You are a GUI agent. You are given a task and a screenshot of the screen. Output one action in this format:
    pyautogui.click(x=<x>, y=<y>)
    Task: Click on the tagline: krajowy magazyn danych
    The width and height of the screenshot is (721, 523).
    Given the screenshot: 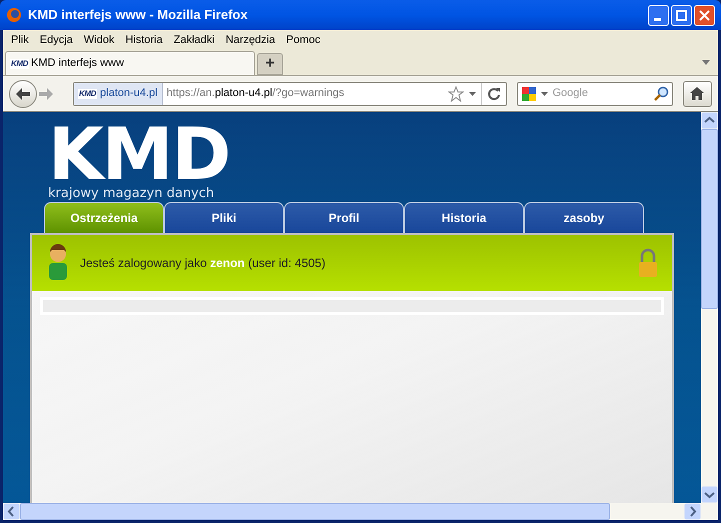 What is the action you would take?
    pyautogui.click(x=132, y=194)
    